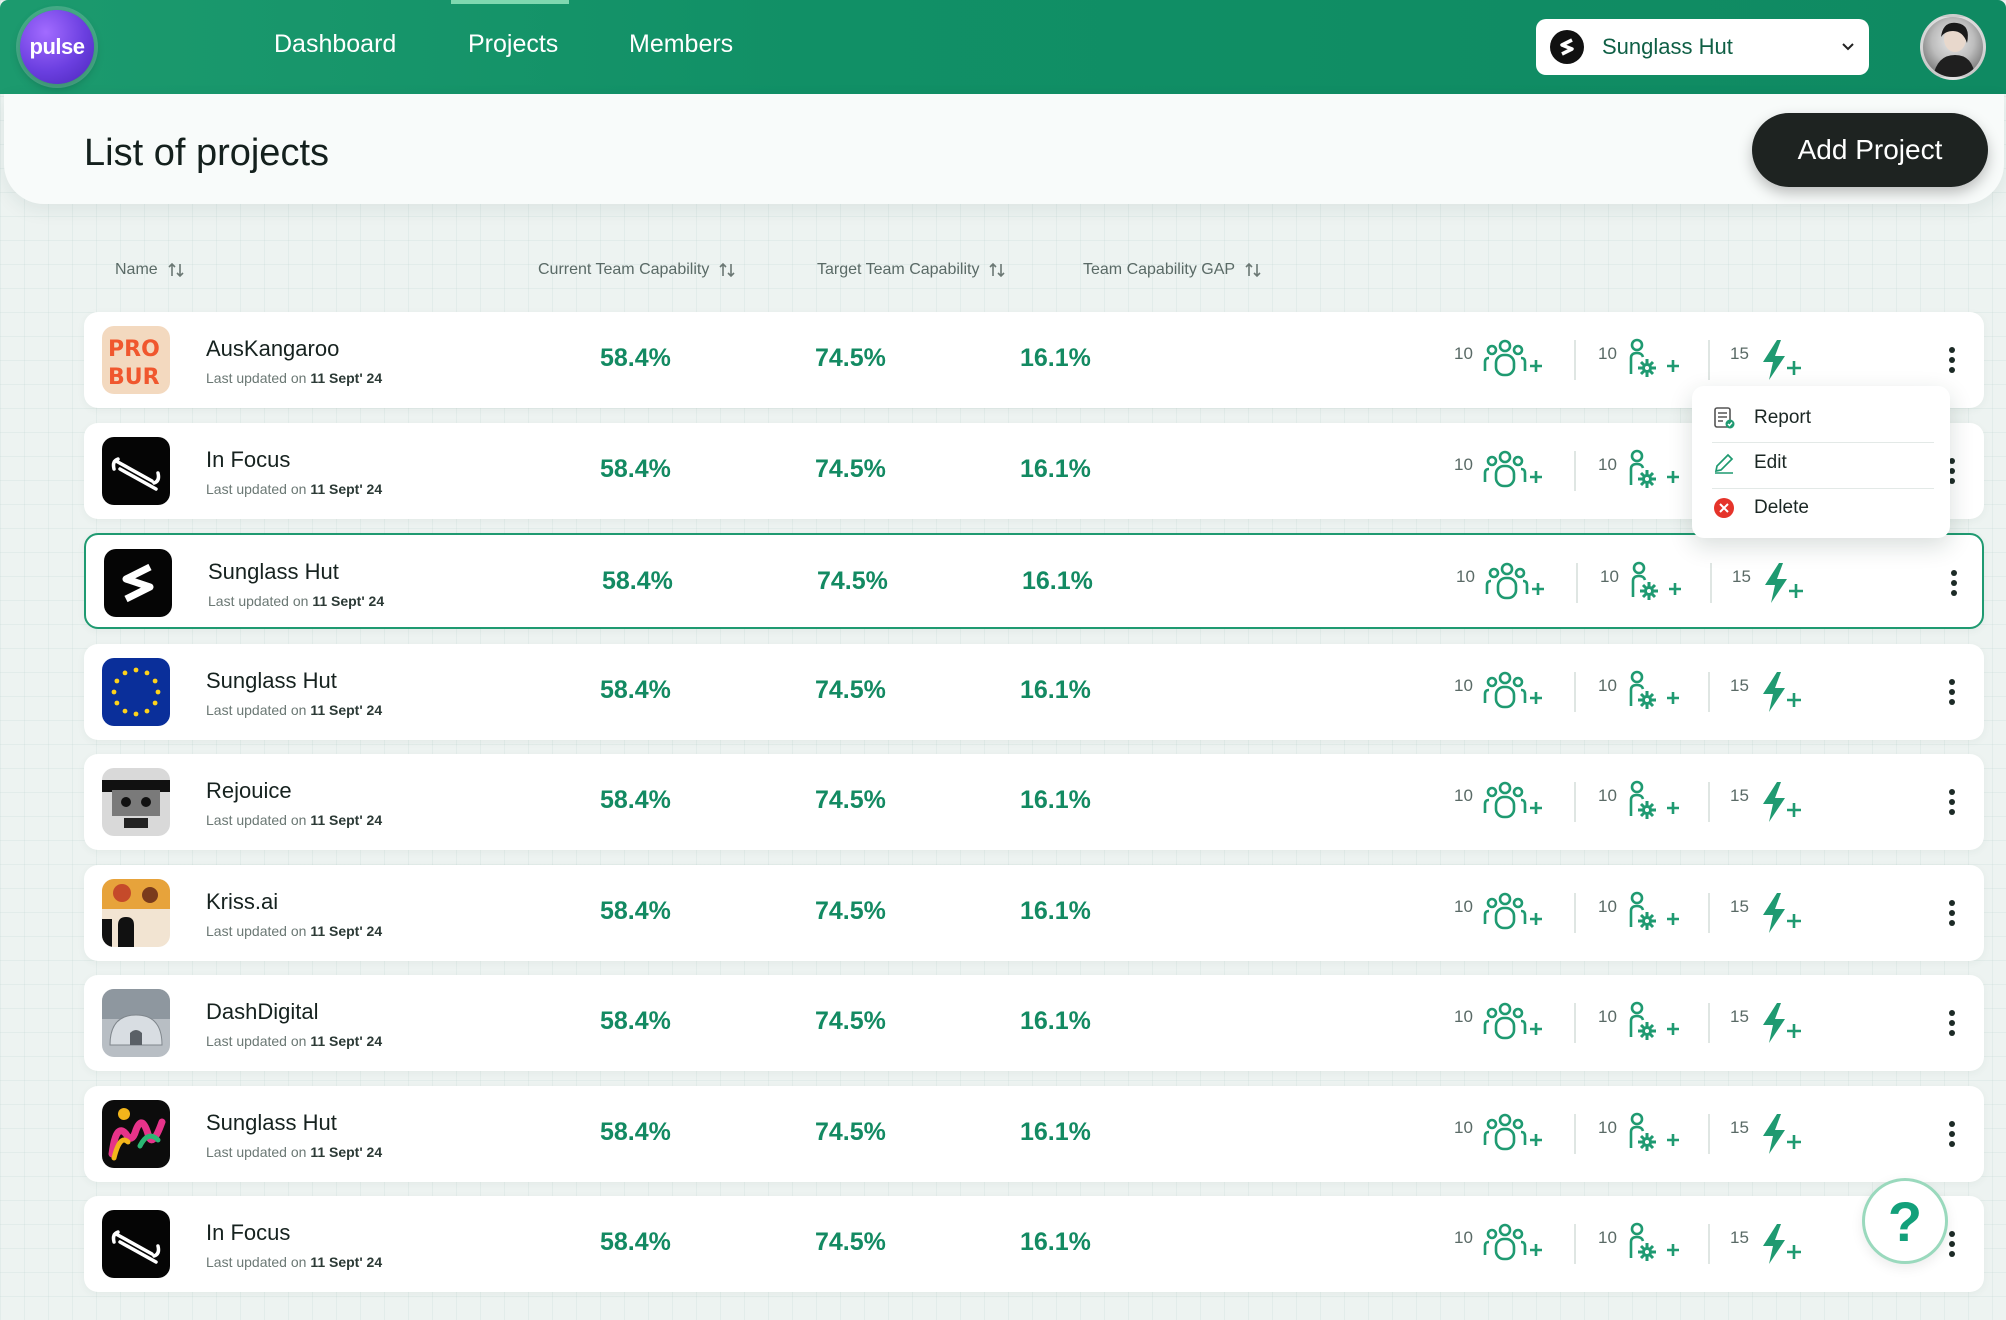 The image size is (2006, 1320). I want to click on organization-name: Sunglass Hut, so click(1667, 46).